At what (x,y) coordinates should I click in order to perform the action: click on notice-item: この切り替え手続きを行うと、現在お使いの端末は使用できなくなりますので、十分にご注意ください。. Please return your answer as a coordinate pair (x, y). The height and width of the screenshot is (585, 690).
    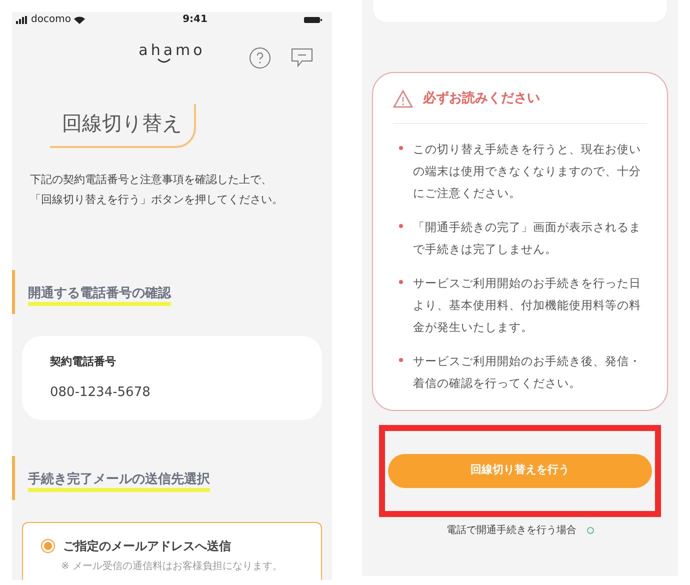
    Looking at the image, I should click on (527, 171).